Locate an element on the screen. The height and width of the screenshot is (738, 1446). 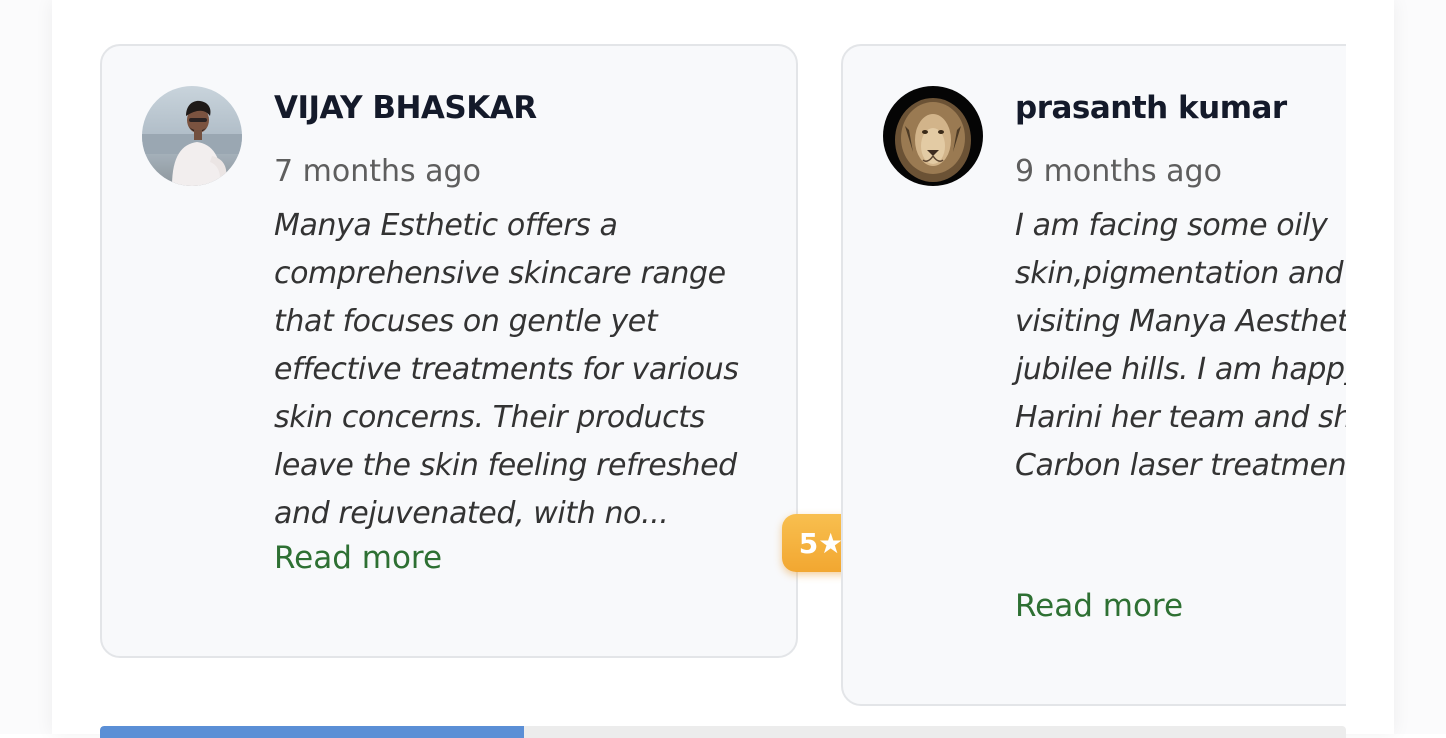
rating-badge-label: 5★ is located at coordinates (821, 543).